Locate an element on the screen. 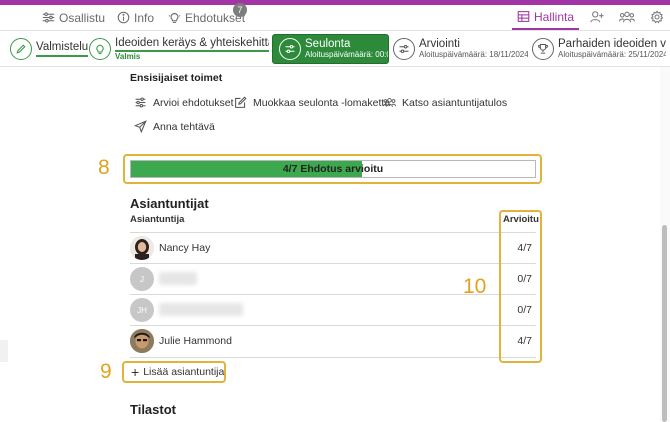  action-anna-tehtava: Anna tehtävä is located at coordinates (174, 126).